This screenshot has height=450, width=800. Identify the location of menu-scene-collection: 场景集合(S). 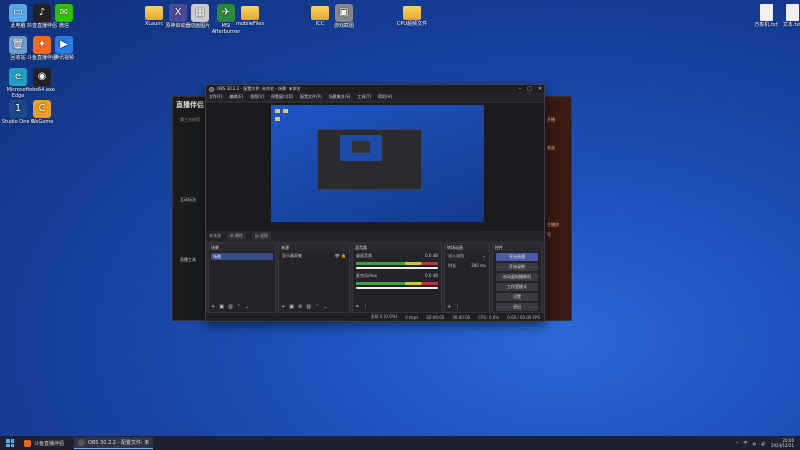
(340, 97).